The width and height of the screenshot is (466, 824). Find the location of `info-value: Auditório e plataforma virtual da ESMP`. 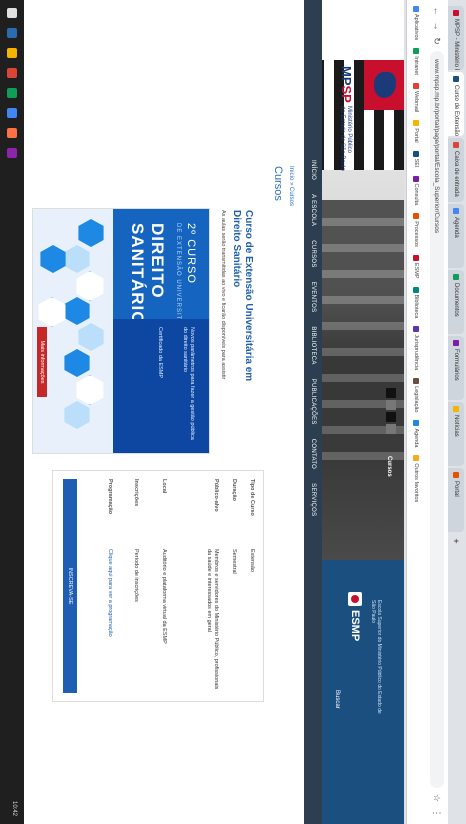

info-value: Auditório e plataforma virtual da ESMP is located at coordinates (164, 596).